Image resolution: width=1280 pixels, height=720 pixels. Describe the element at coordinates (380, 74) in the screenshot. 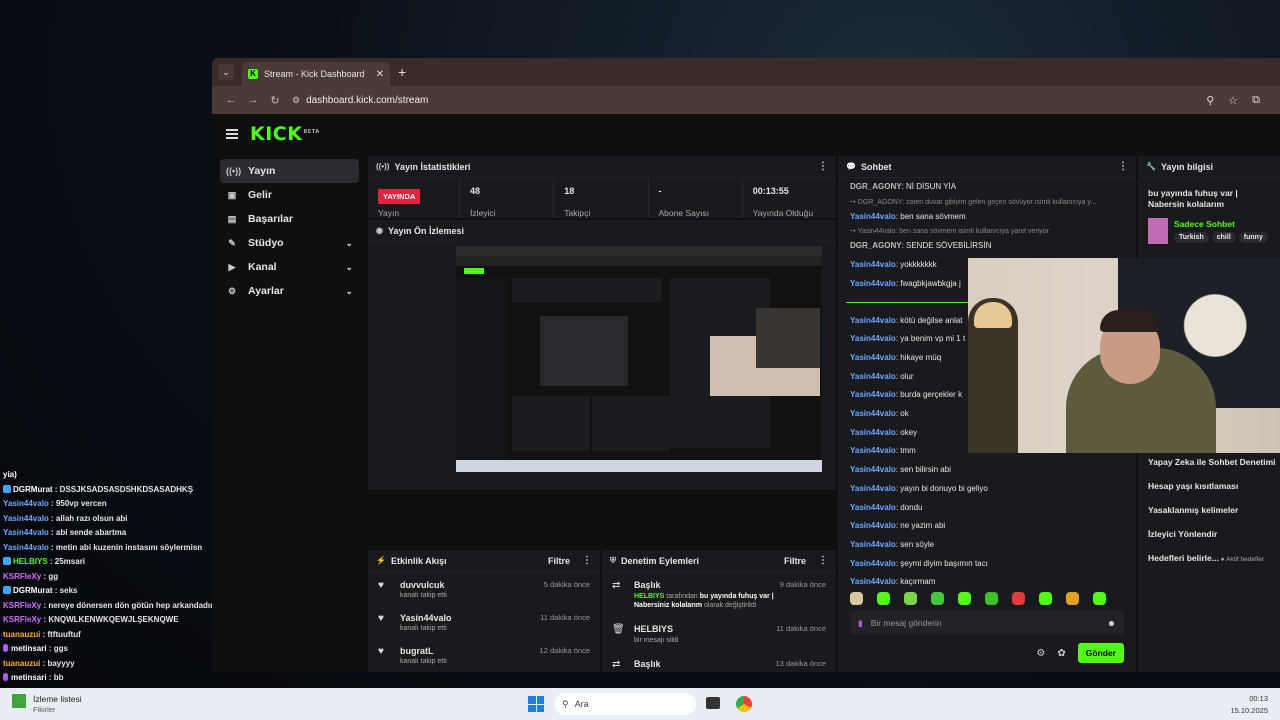

I see `close-tab-icon: ✕` at that location.